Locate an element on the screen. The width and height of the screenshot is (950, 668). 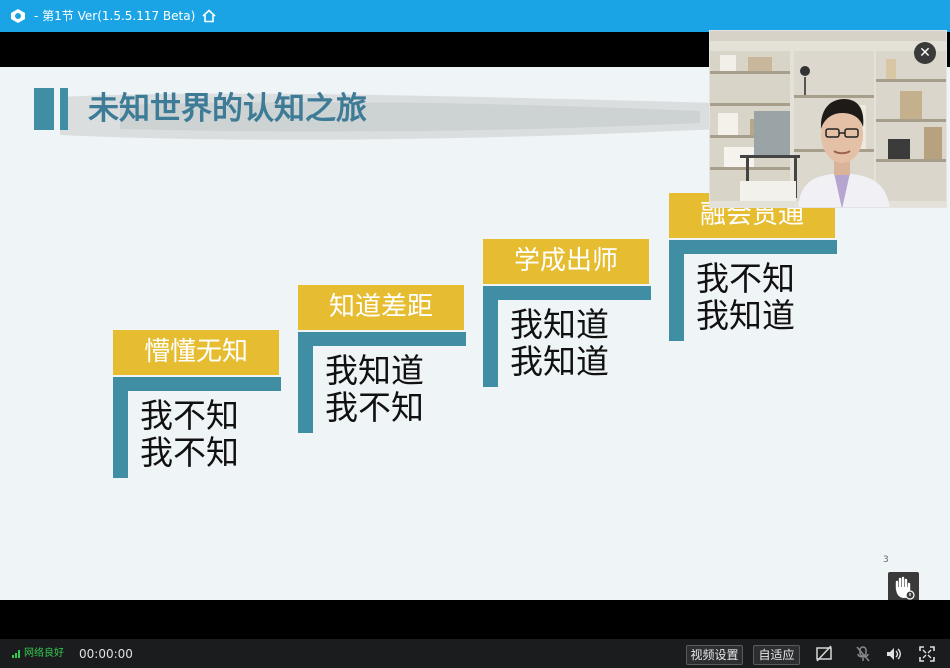
stage-label: 知道差距 is located at coordinates (381, 307).